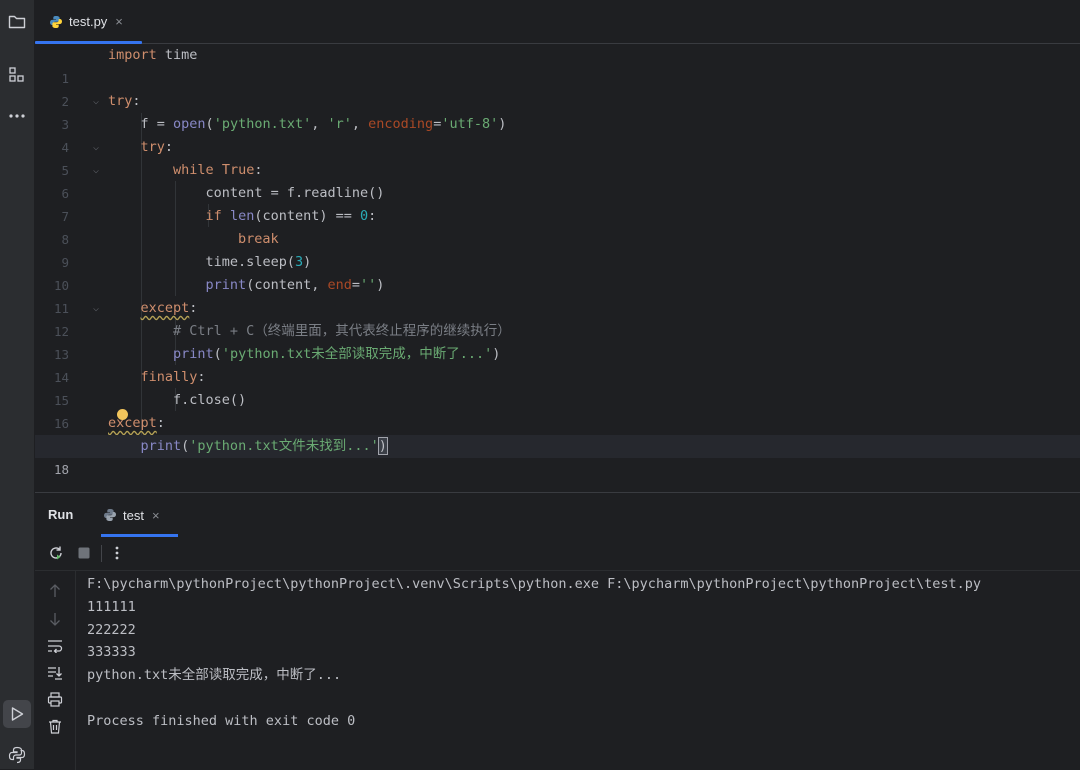 The image size is (1080, 770). I want to click on python-console-button, so click(17, 755).